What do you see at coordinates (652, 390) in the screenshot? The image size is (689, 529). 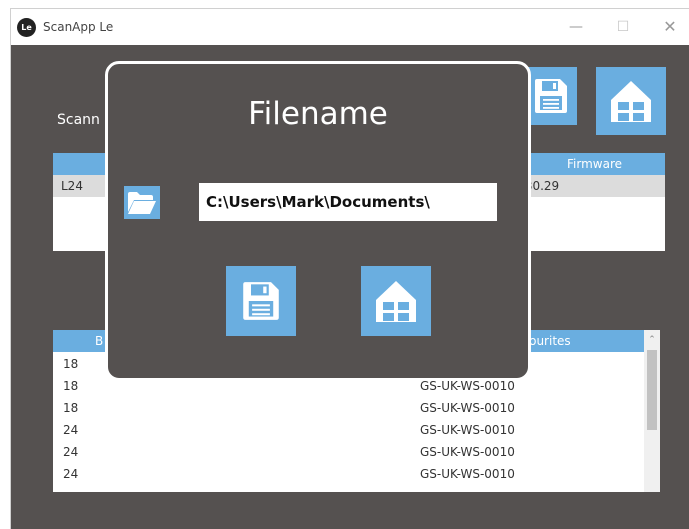 I see `scroll-thumb` at bounding box center [652, 390].